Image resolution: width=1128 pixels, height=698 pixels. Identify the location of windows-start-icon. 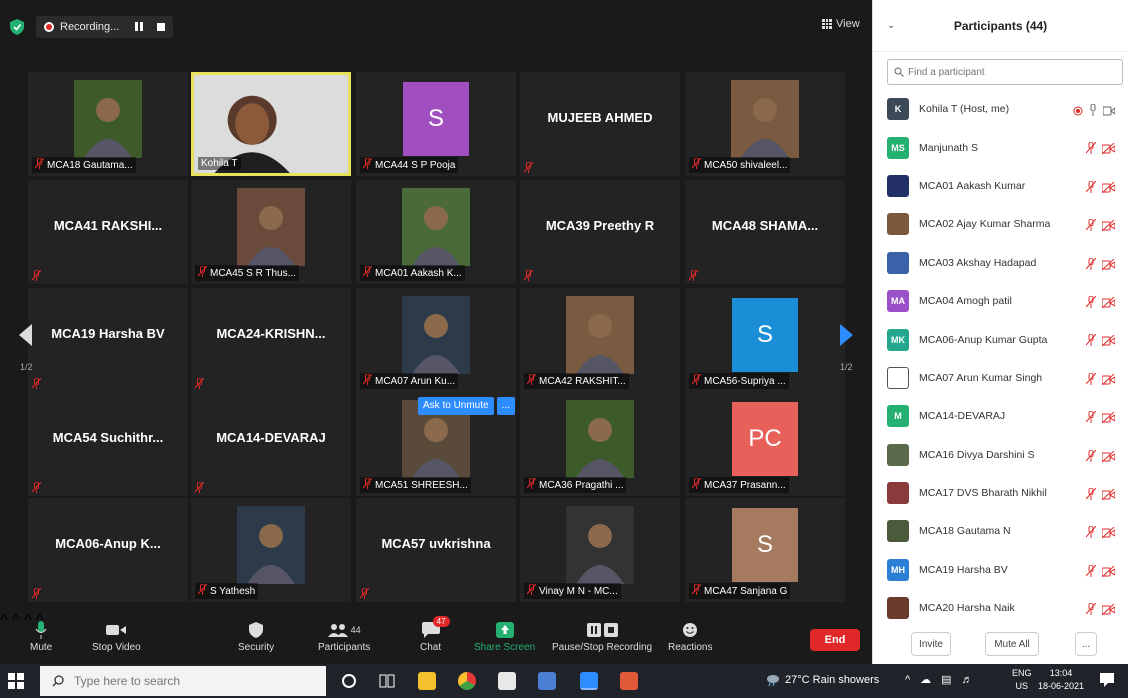
(16, 681).